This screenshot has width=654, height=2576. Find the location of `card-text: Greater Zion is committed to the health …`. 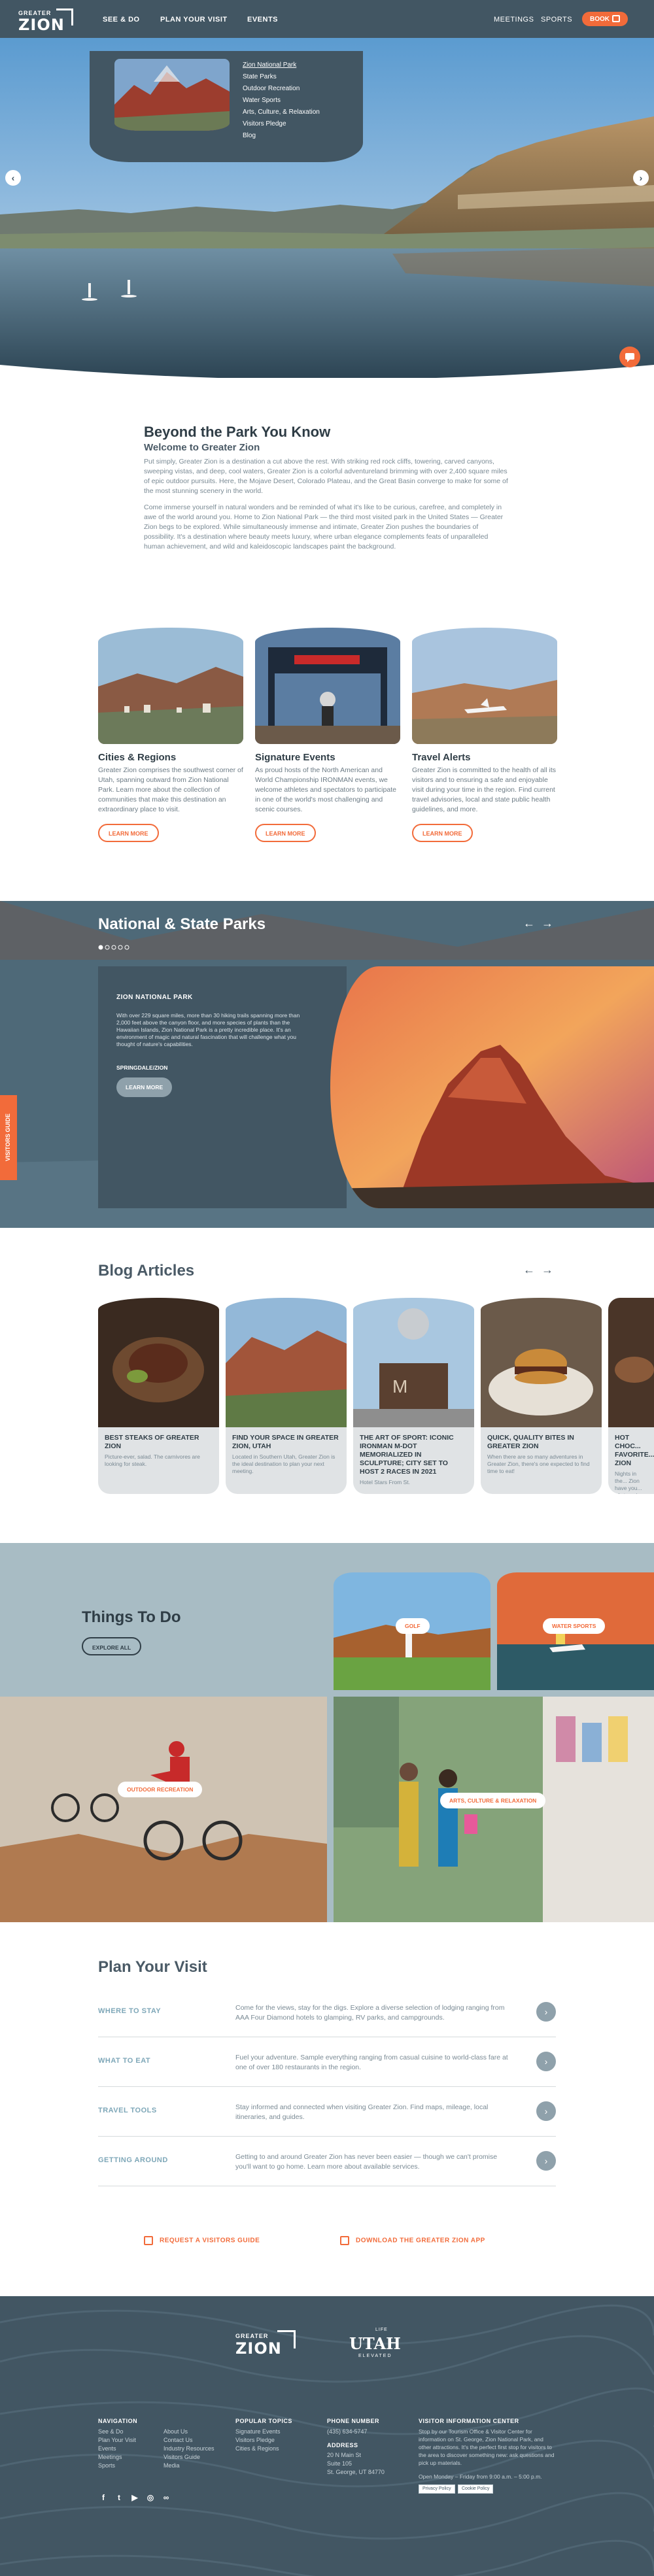

card-text: Greater Zion is committed to the health … is located at coordinates (485, 789).